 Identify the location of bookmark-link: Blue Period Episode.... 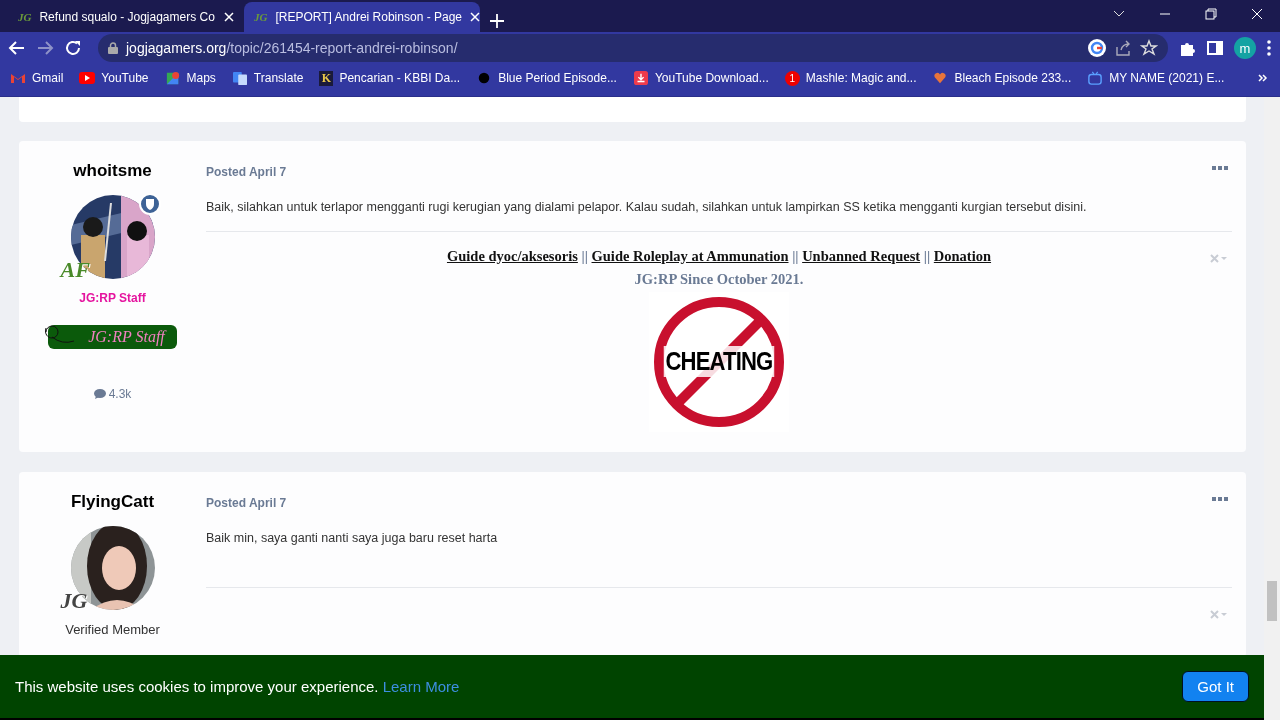
(557, 78).